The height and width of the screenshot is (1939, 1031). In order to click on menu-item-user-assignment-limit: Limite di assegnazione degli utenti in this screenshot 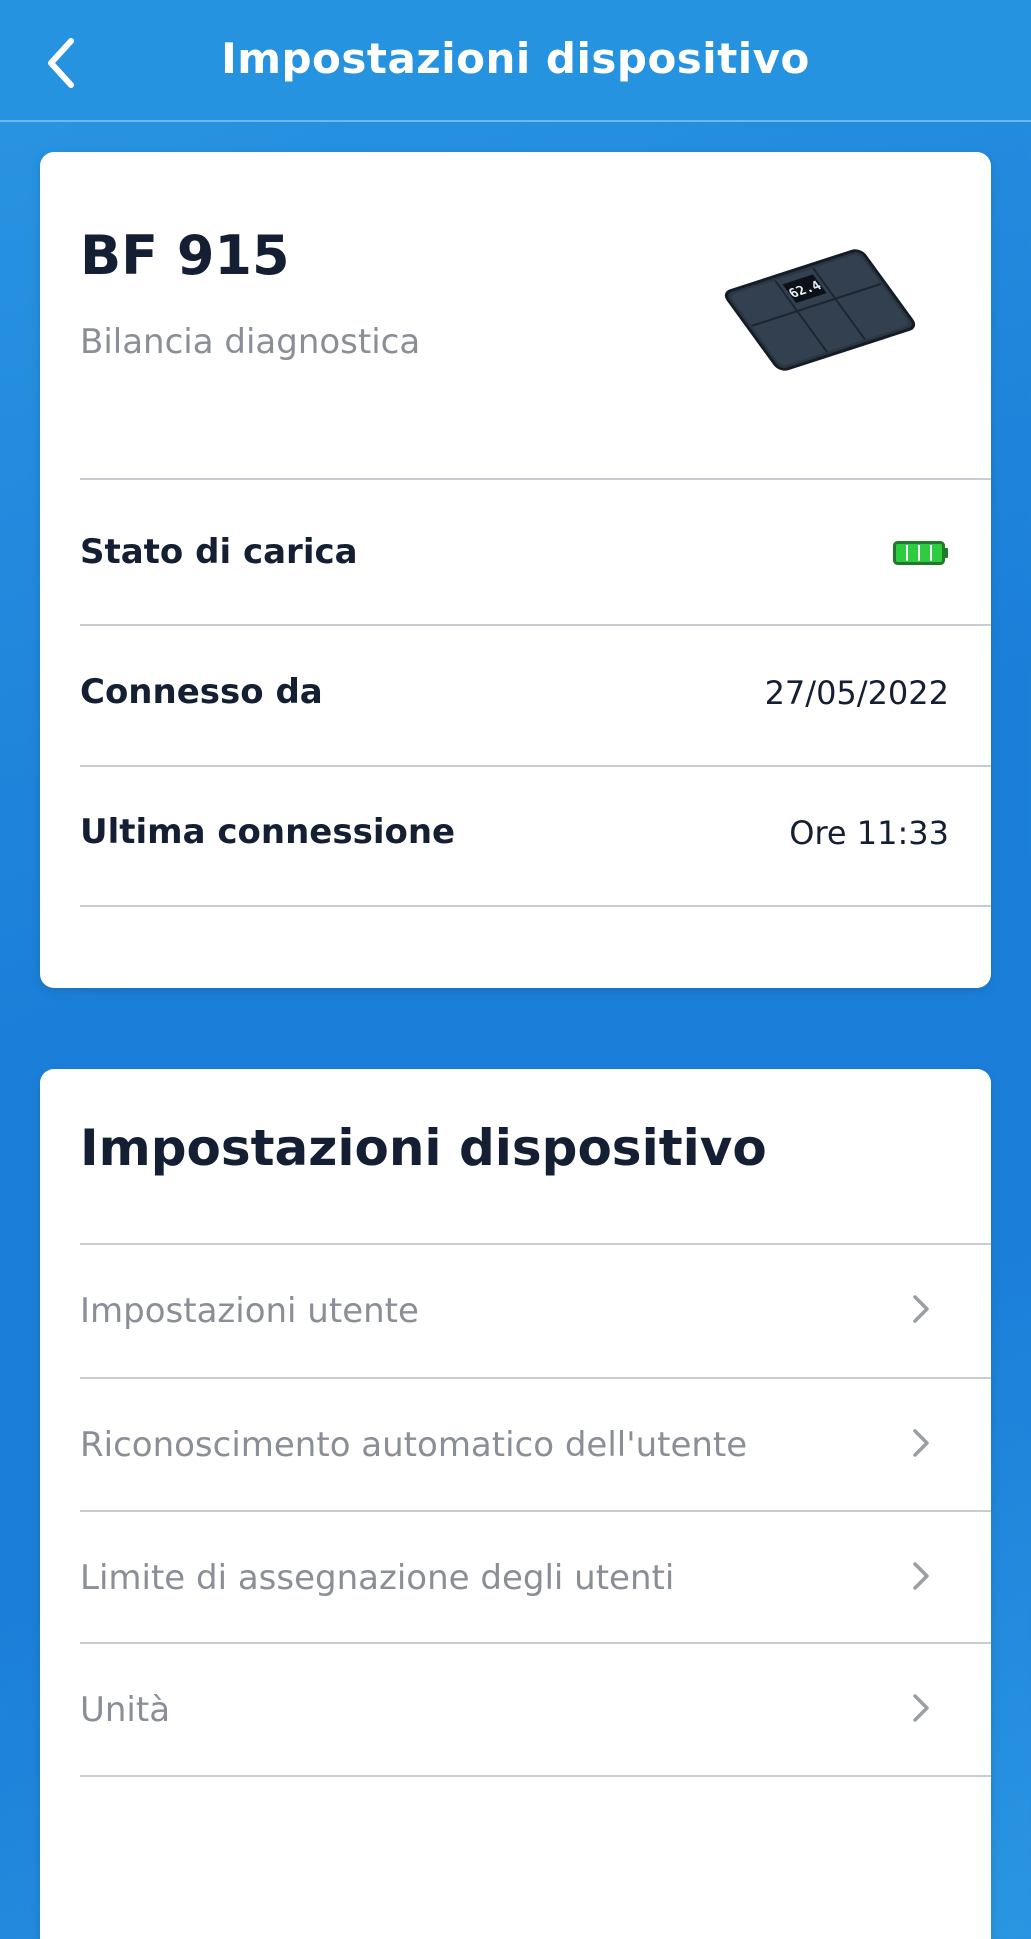, I will do `click(515, 1578)`.